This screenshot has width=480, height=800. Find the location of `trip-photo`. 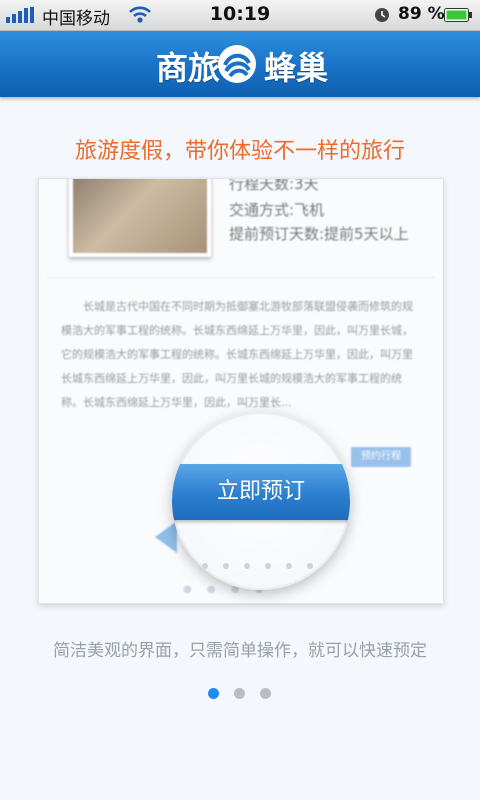

trip-photo is located at coordinates (140, 218).